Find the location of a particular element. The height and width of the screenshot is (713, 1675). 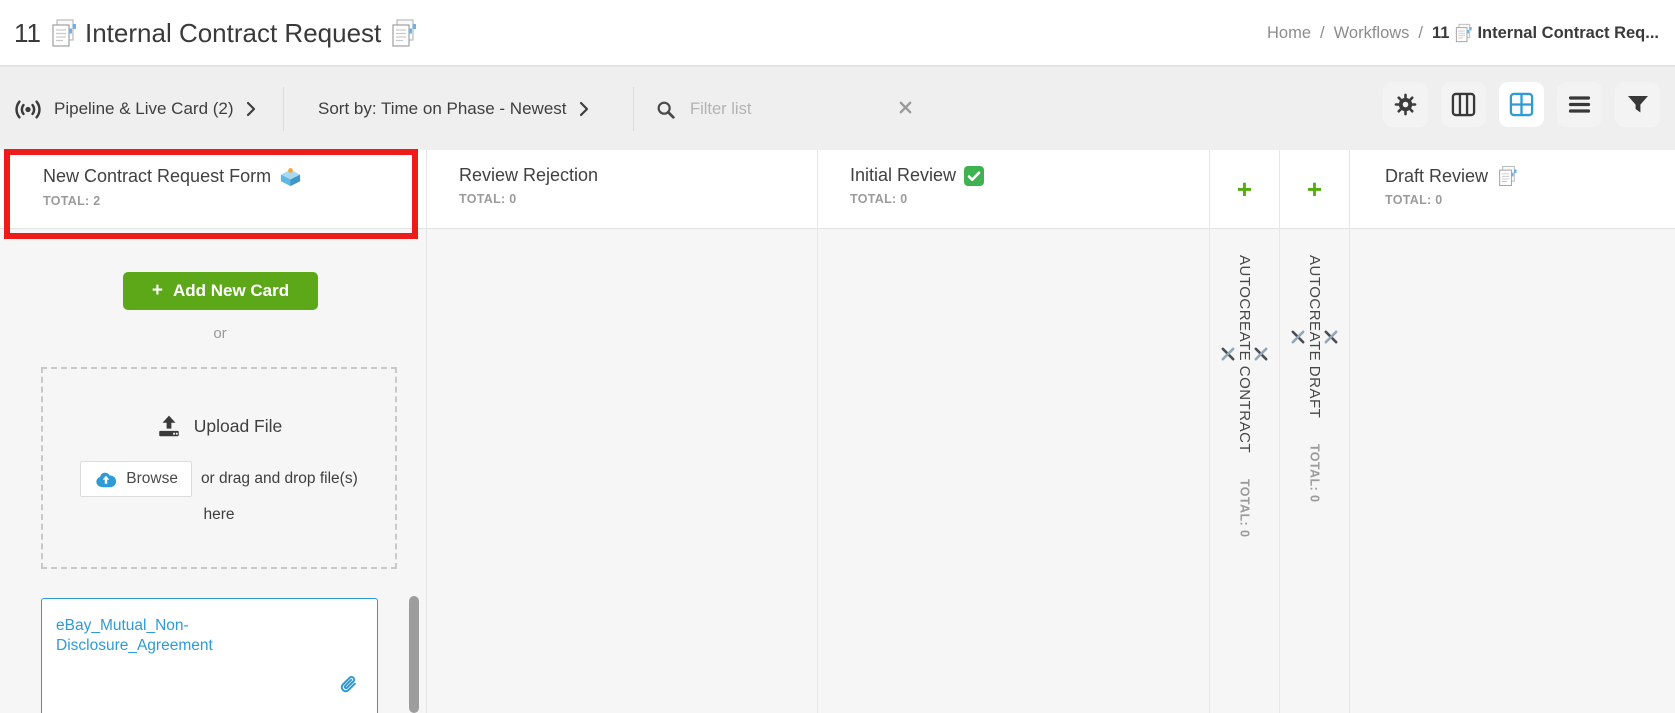

column-header: Initial Review TOTAL: 0 is located at coordinates (1013, 189).